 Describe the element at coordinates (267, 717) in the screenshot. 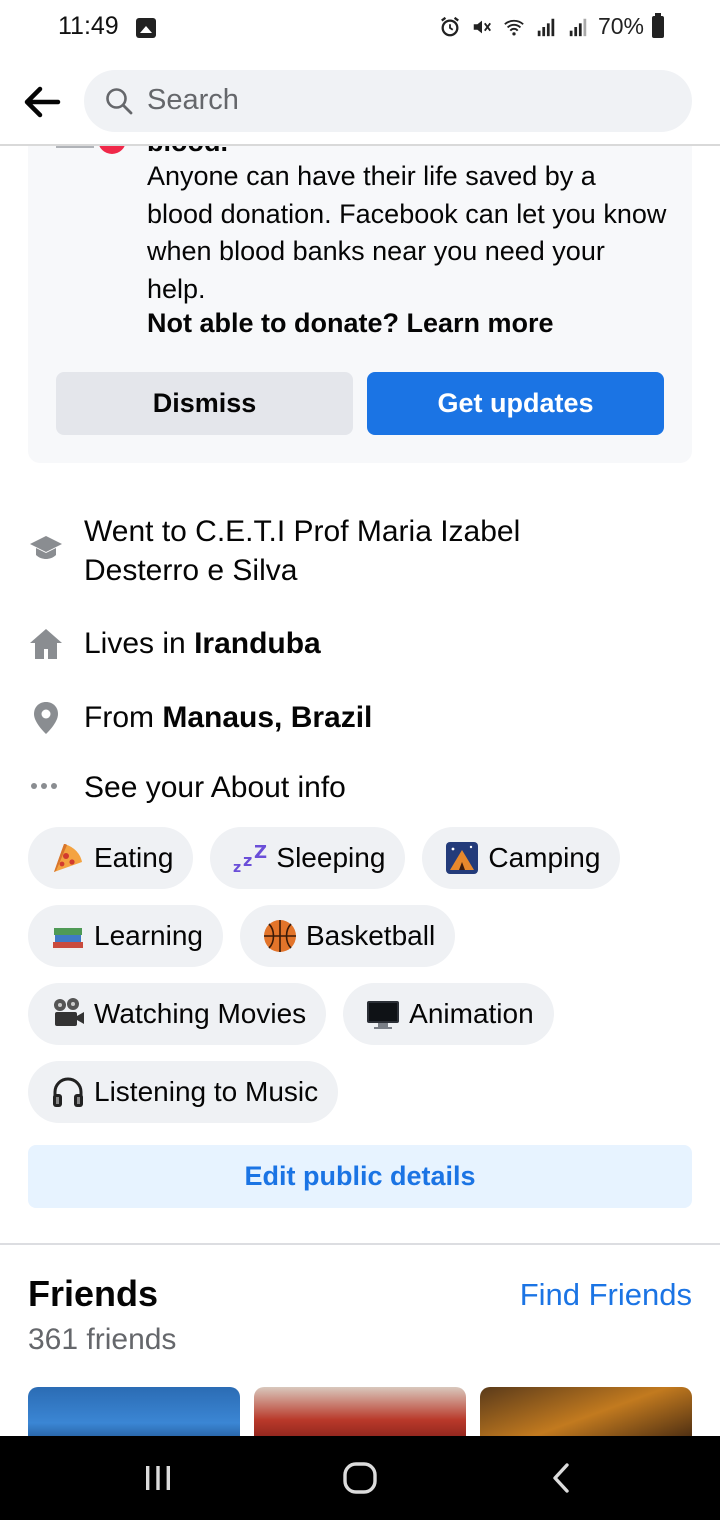

I see `from-place: Manaus, Brazil` at that location.